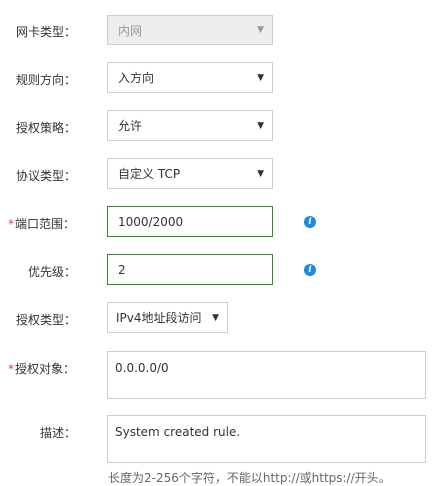 The height and width of the screenshot is (486, 442). Describe the element at coordinates (190, 221) in the screenshot. I see `port-range-input: 1000/2000` at that location.